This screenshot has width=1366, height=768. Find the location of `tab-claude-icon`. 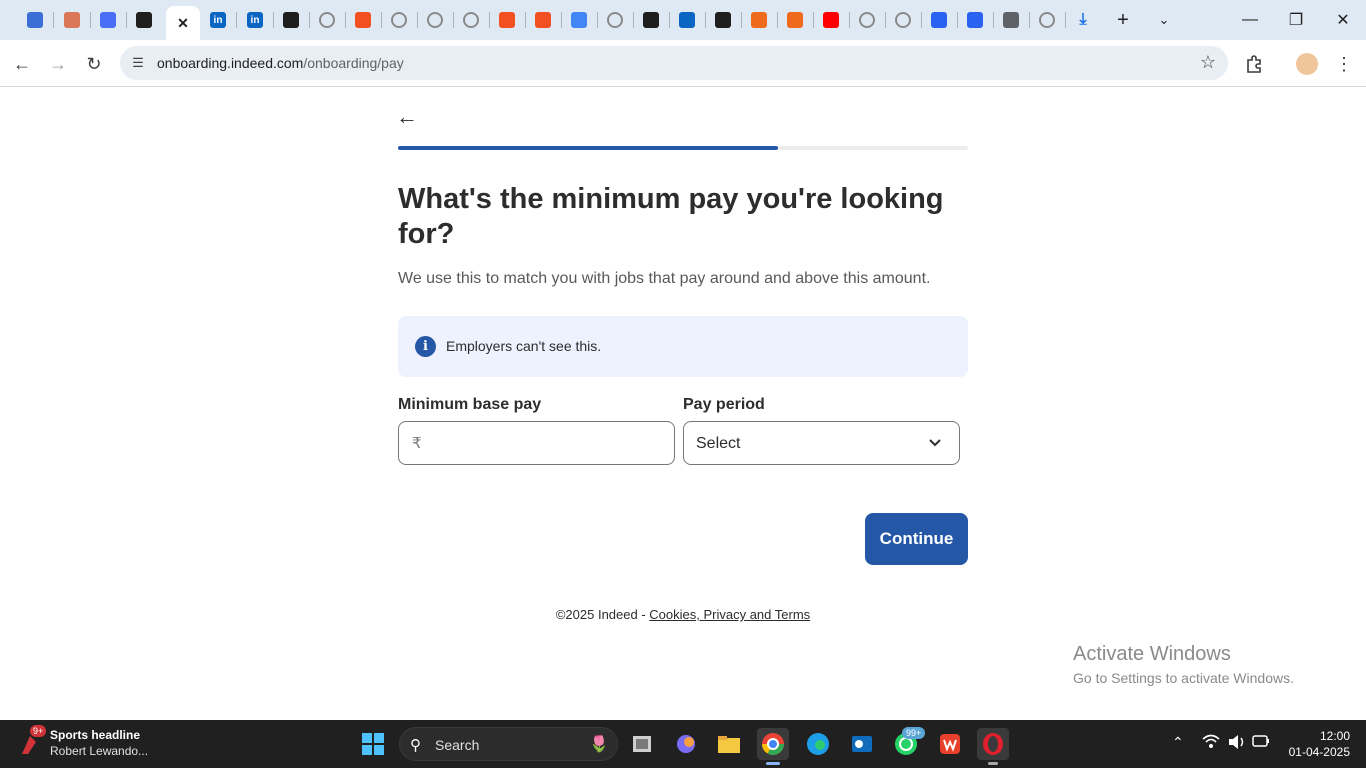

tab-claude-icon is located at coordinates (72, 20).